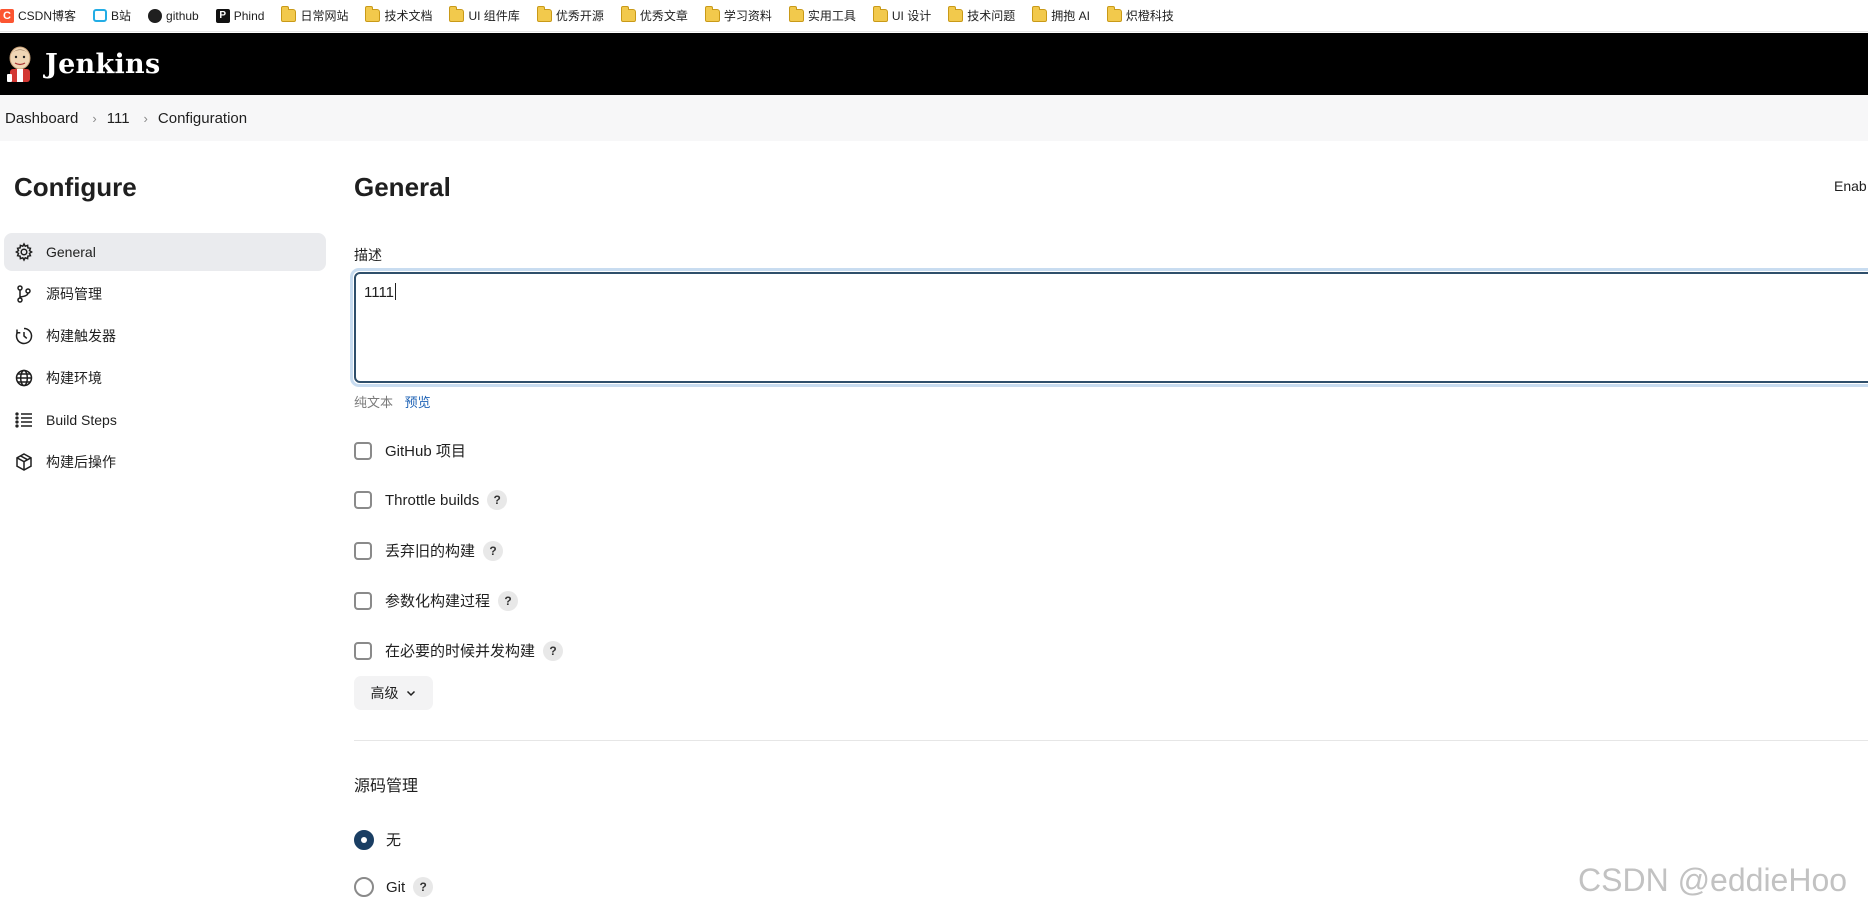 The image size is (1868, 917). Describe the element at coordinates (410, 693) in the screenshot. I see `chevron-down-icon` at that location.